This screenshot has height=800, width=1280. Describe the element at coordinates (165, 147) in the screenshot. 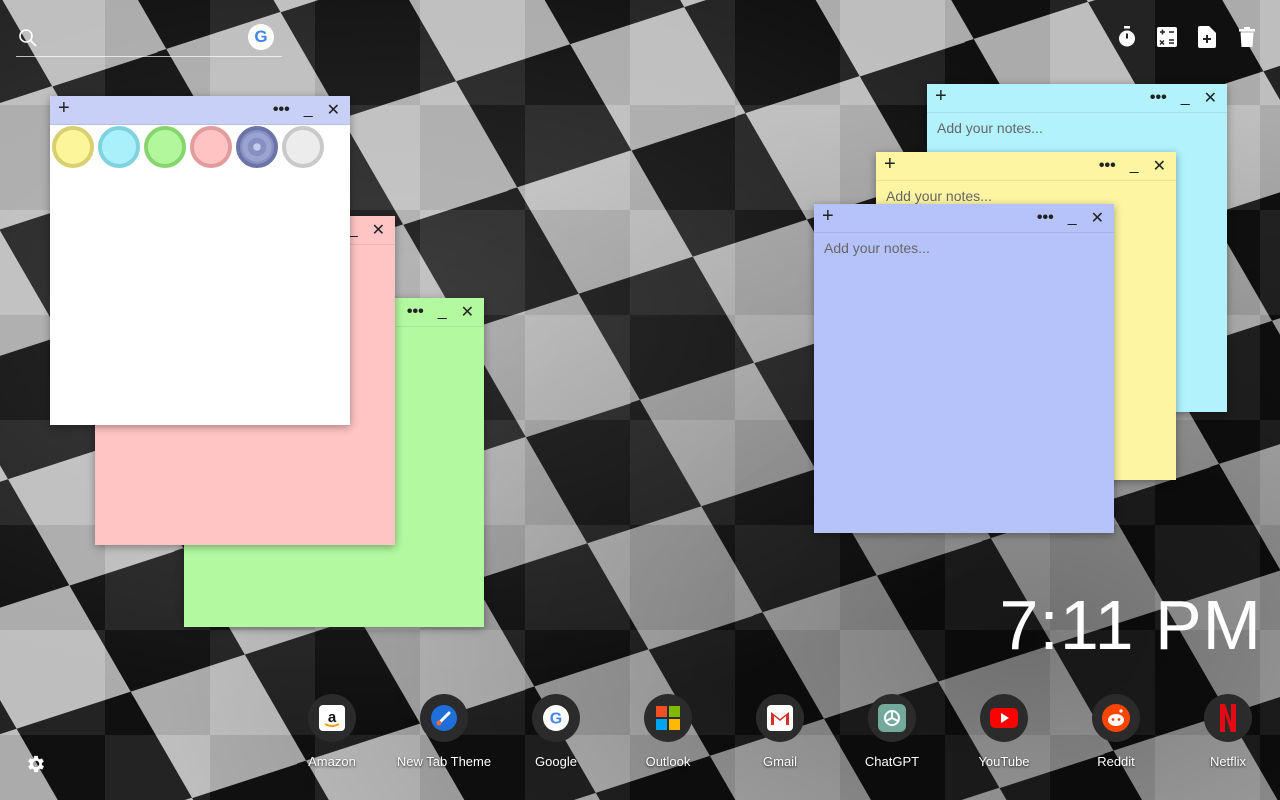

I see `color-swatch-green` at that location.